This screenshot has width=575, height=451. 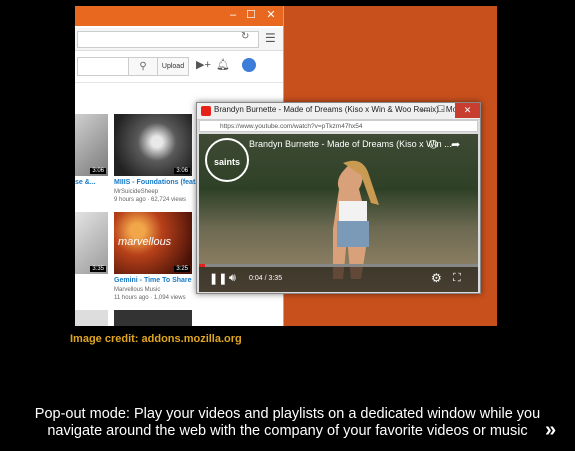 I want to click on time-display: 0:04 / 3:35, so click(x=266, y=278).